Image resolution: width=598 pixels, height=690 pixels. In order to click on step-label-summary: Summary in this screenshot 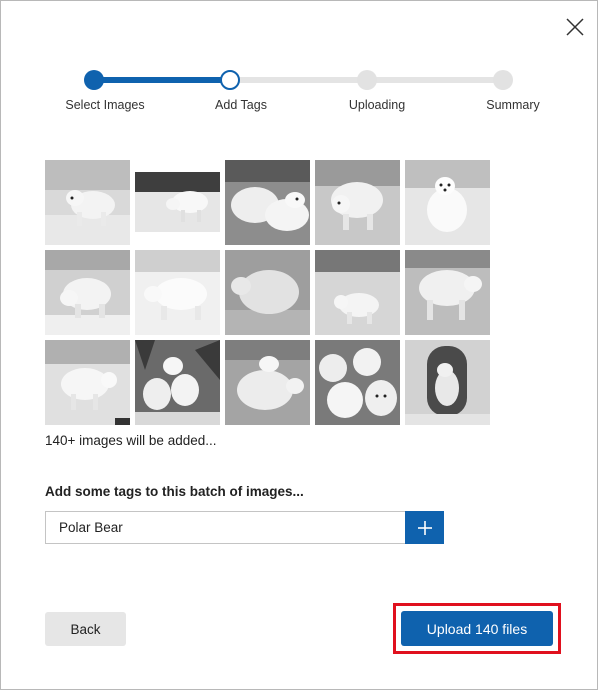, I will do `click(513, 105)`.